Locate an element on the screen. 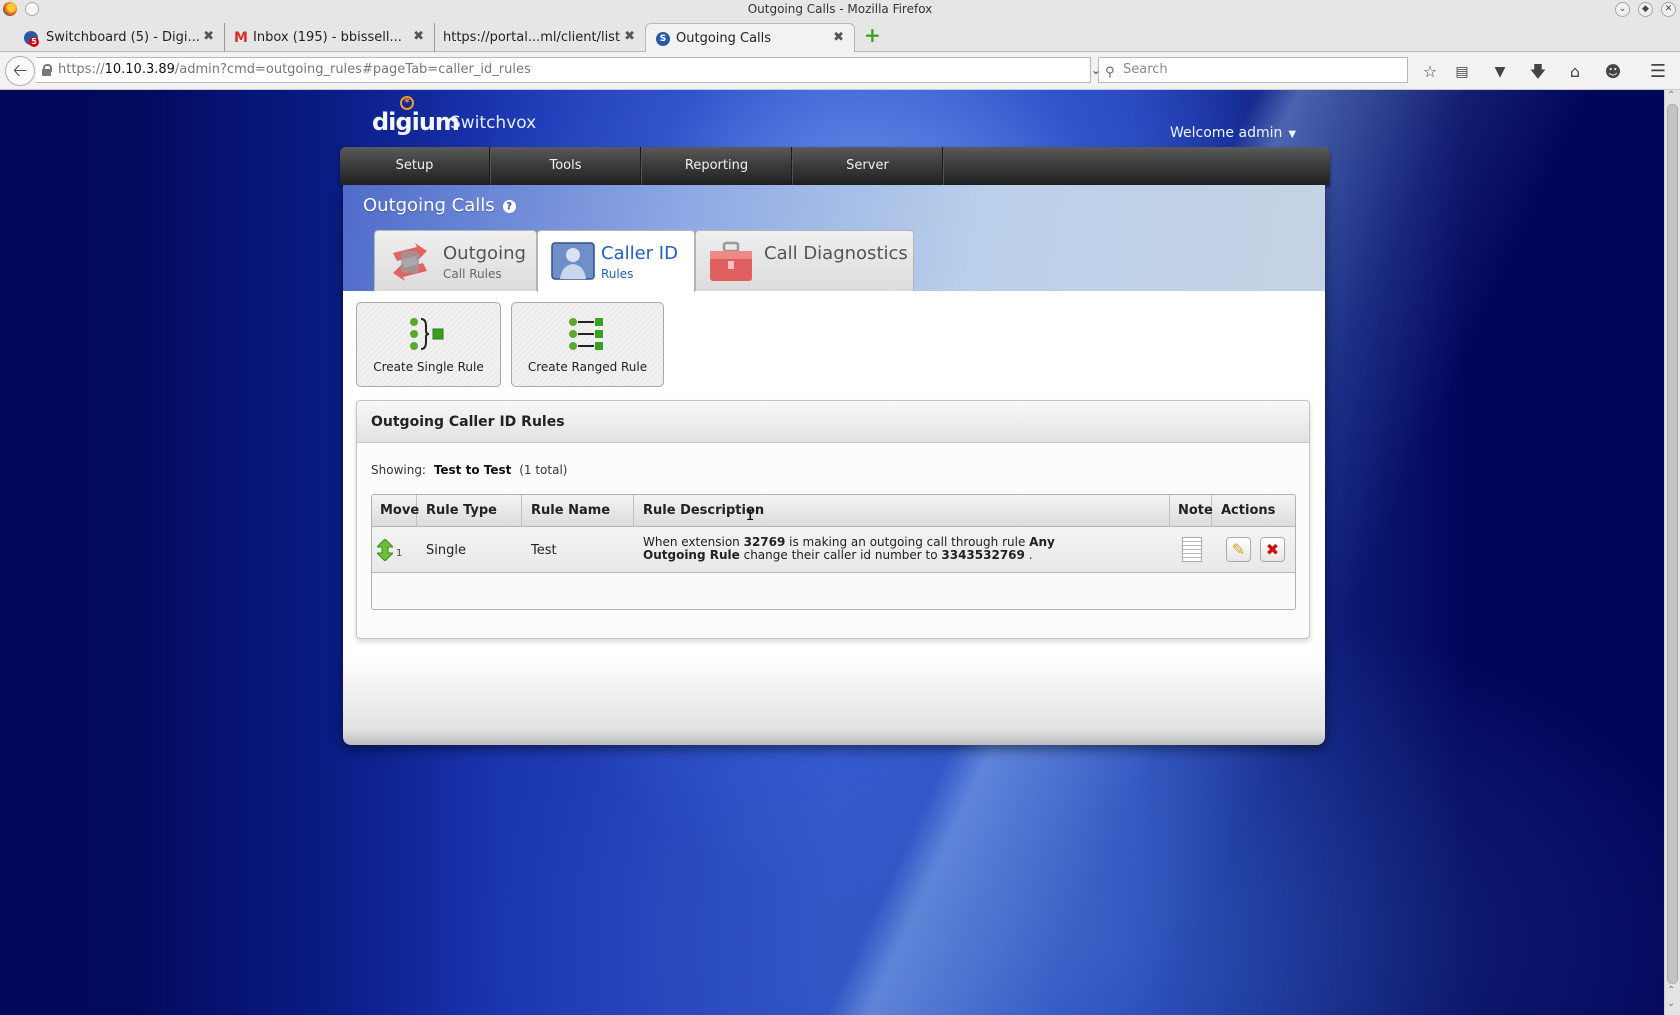 The height and width of the screenshot is (1015, 1680). desc-extension: 32769 is located at coordinates (764, 542).